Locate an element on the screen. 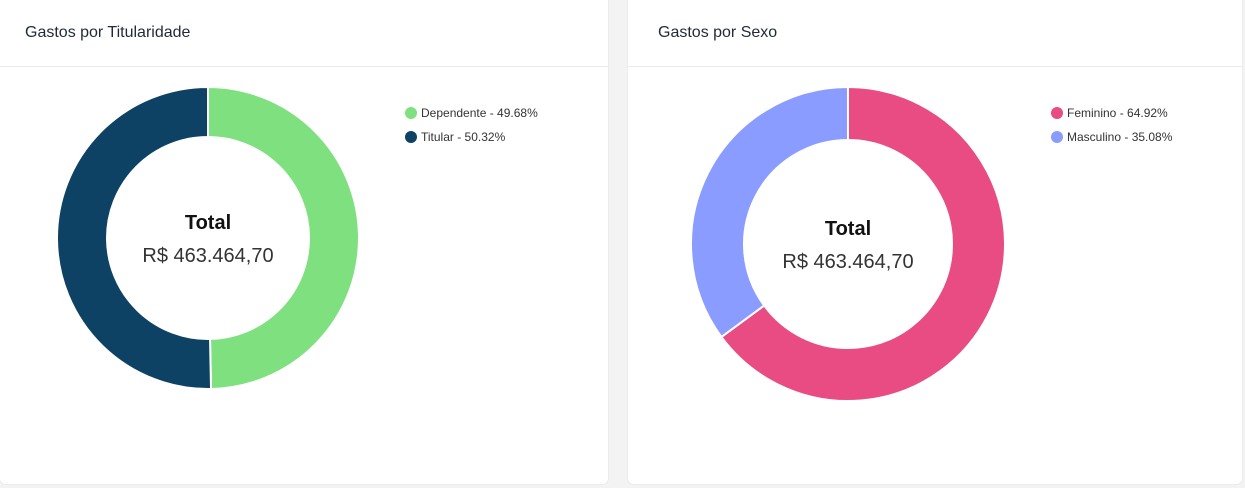  legend-item-masculino: Masculino - 35.08% is located at coordinates (1111, 137).